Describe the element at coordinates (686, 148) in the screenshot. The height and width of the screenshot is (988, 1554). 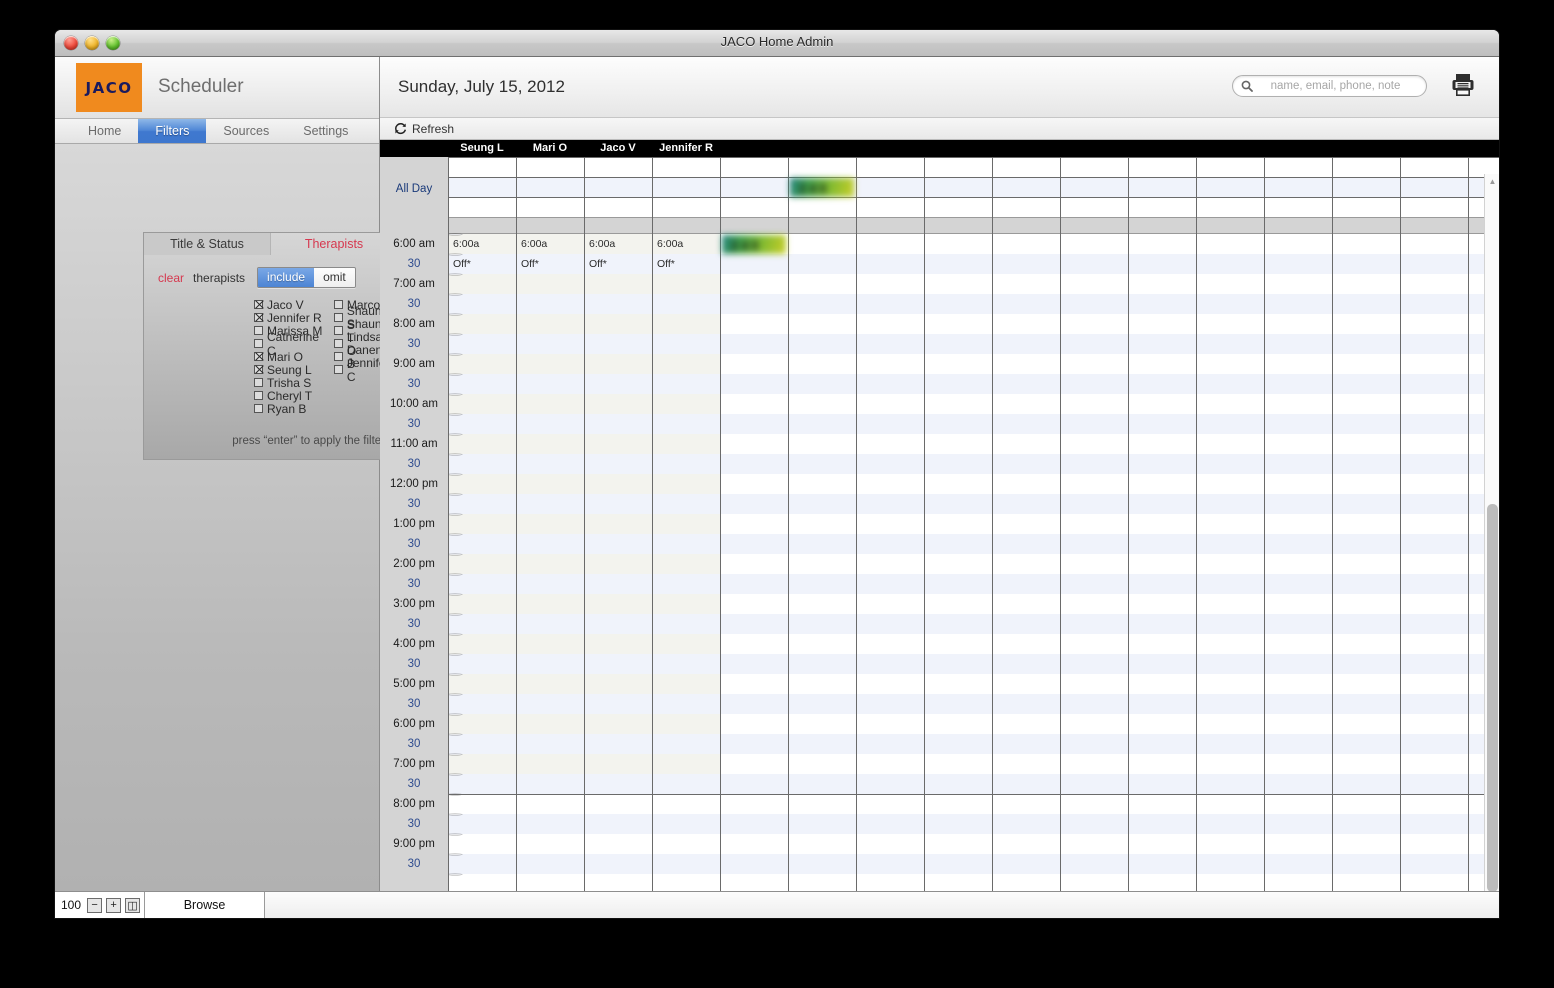
I see `column-header-jennifer-r: Jennifer R` at that location.